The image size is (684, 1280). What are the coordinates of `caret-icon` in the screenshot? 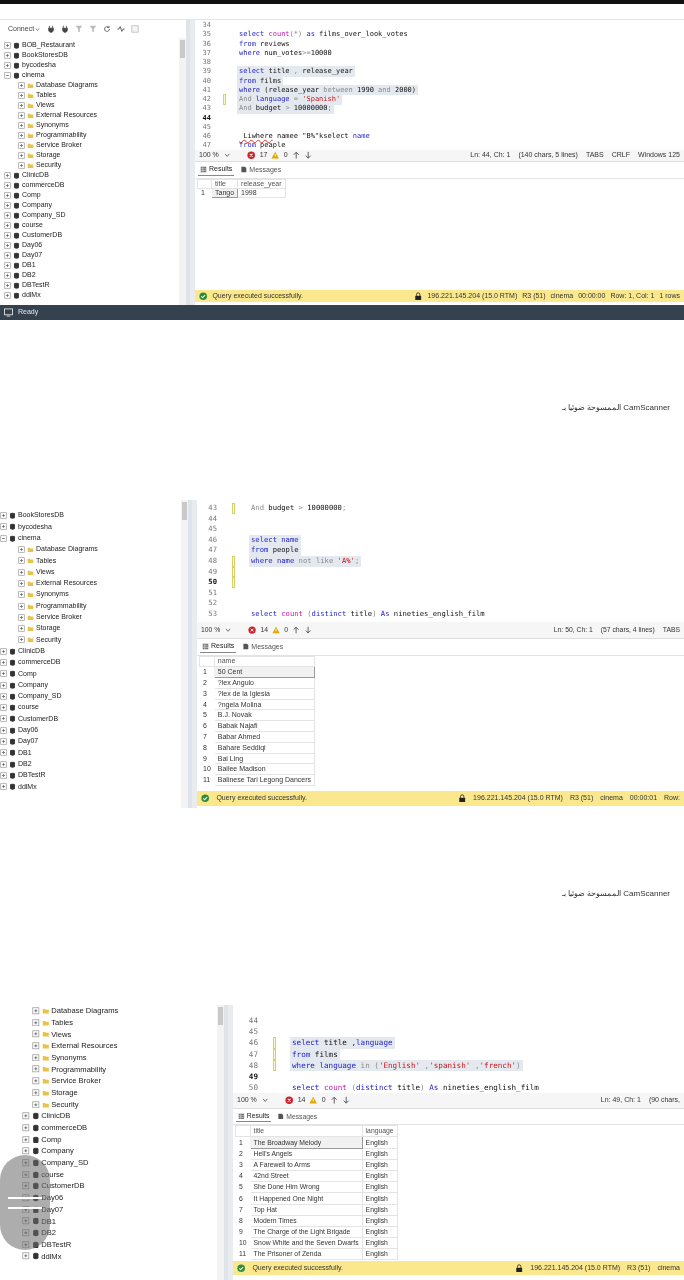 It's located at (265, 1100).